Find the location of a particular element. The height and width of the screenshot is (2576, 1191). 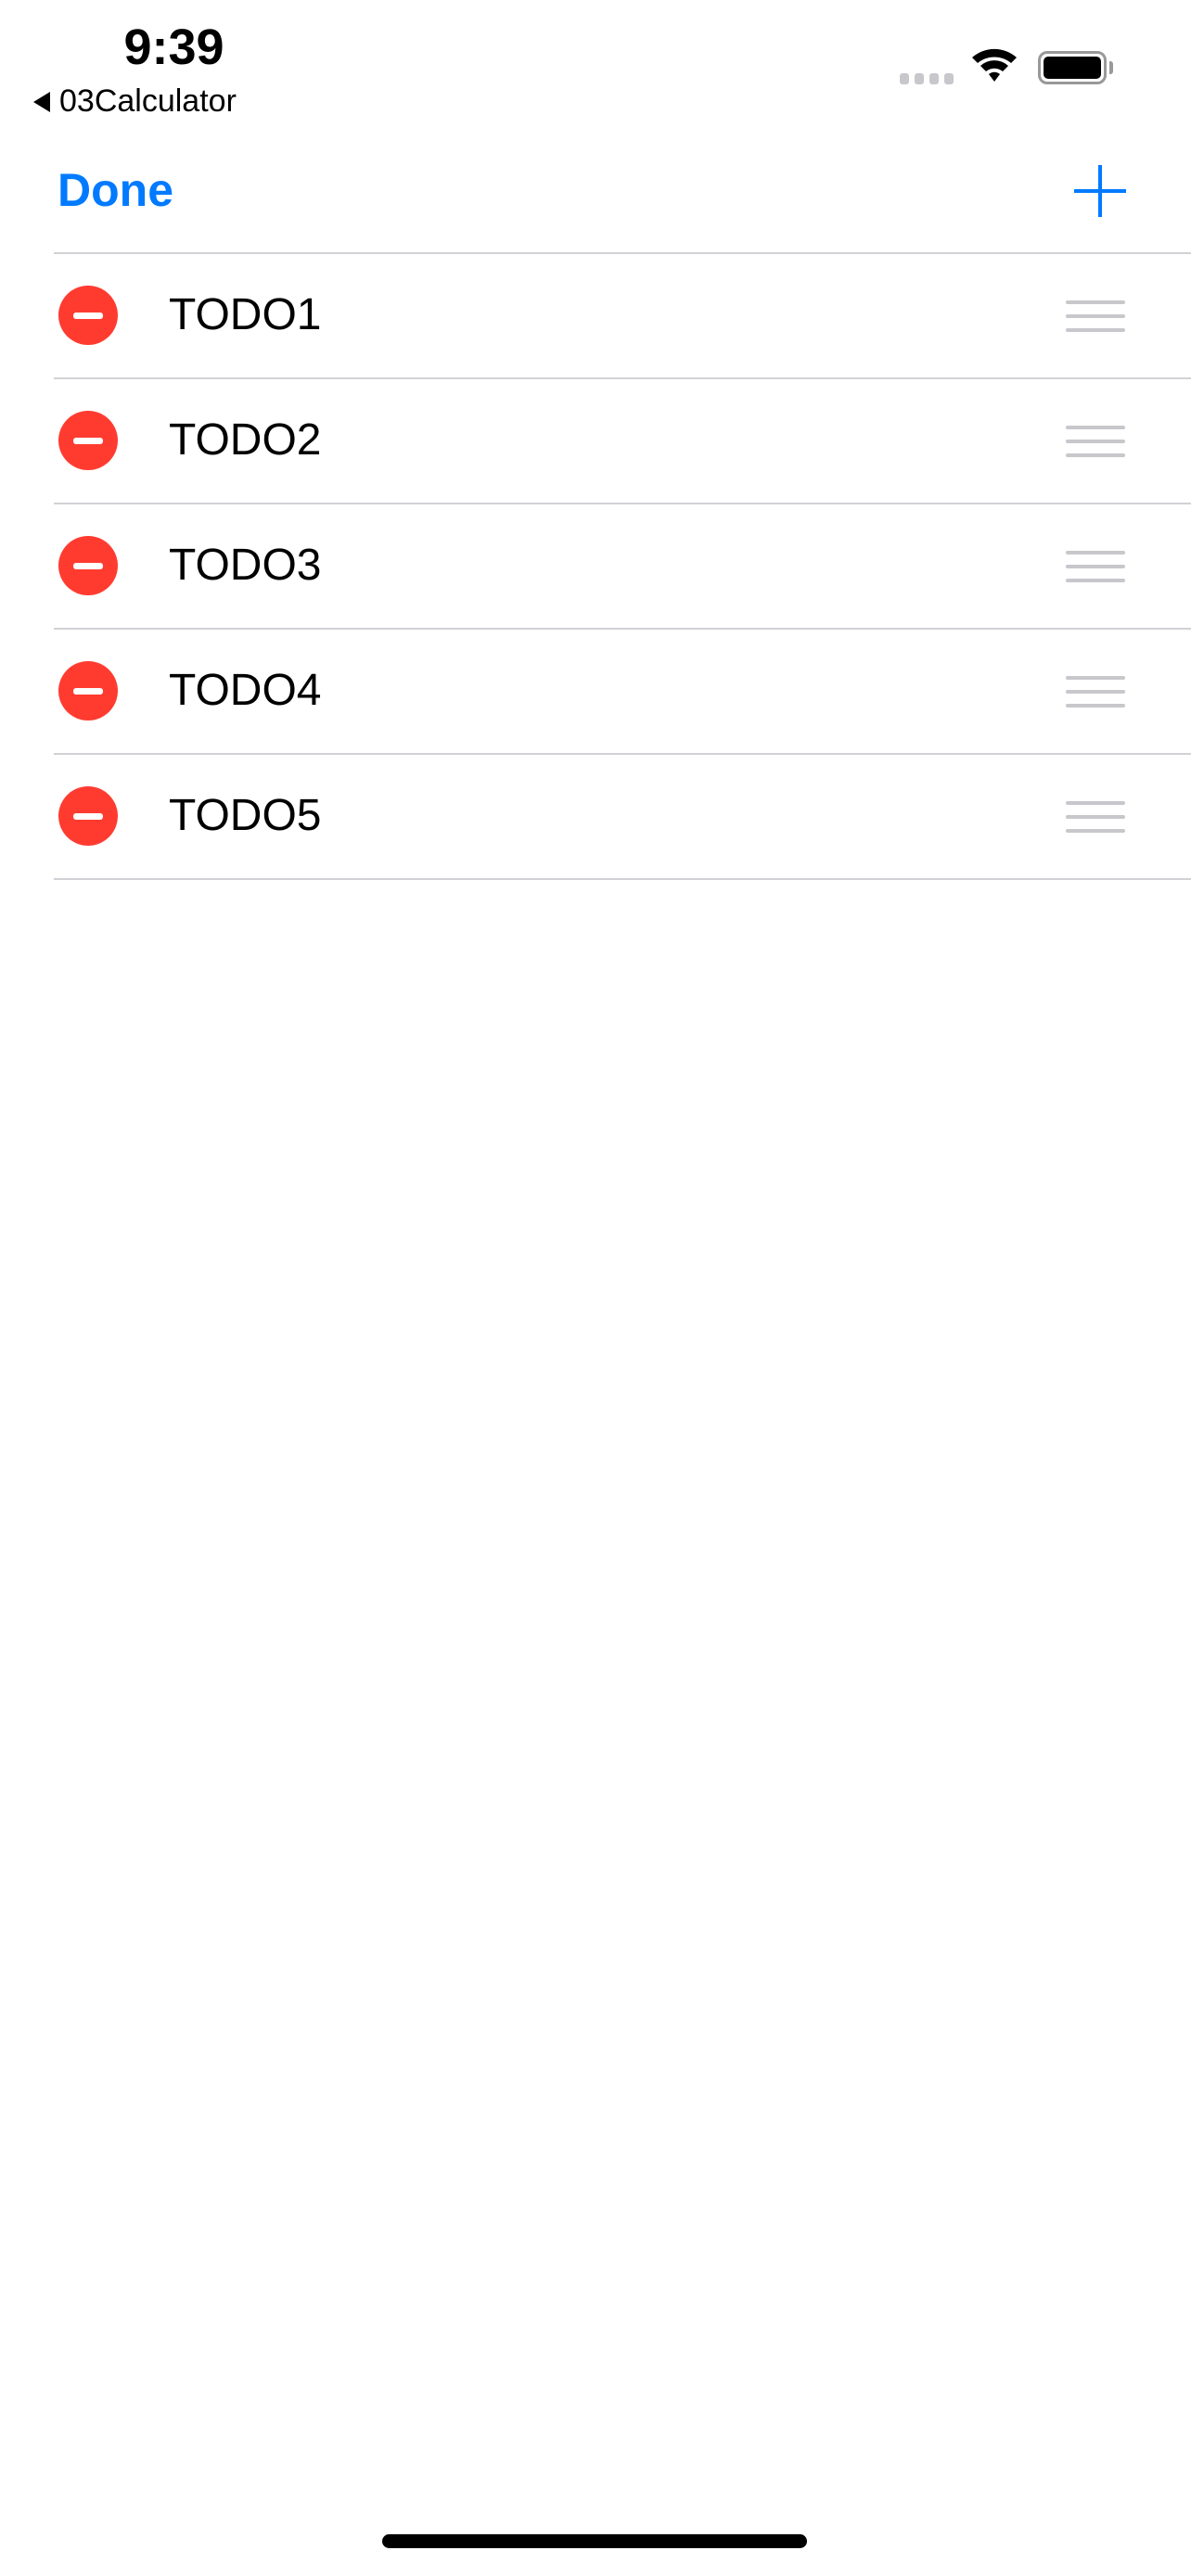

back-to-app-link: 03Calculator is located at coordinates (135, 102).